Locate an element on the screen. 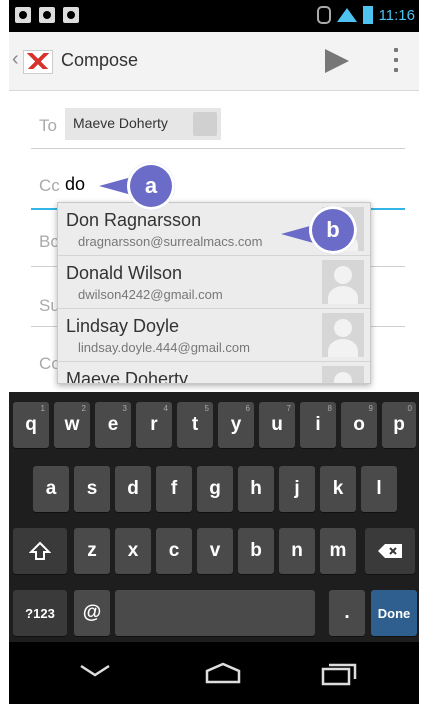  suggestion-name: Don Ragnarsson is located at coordinates (134, 220).